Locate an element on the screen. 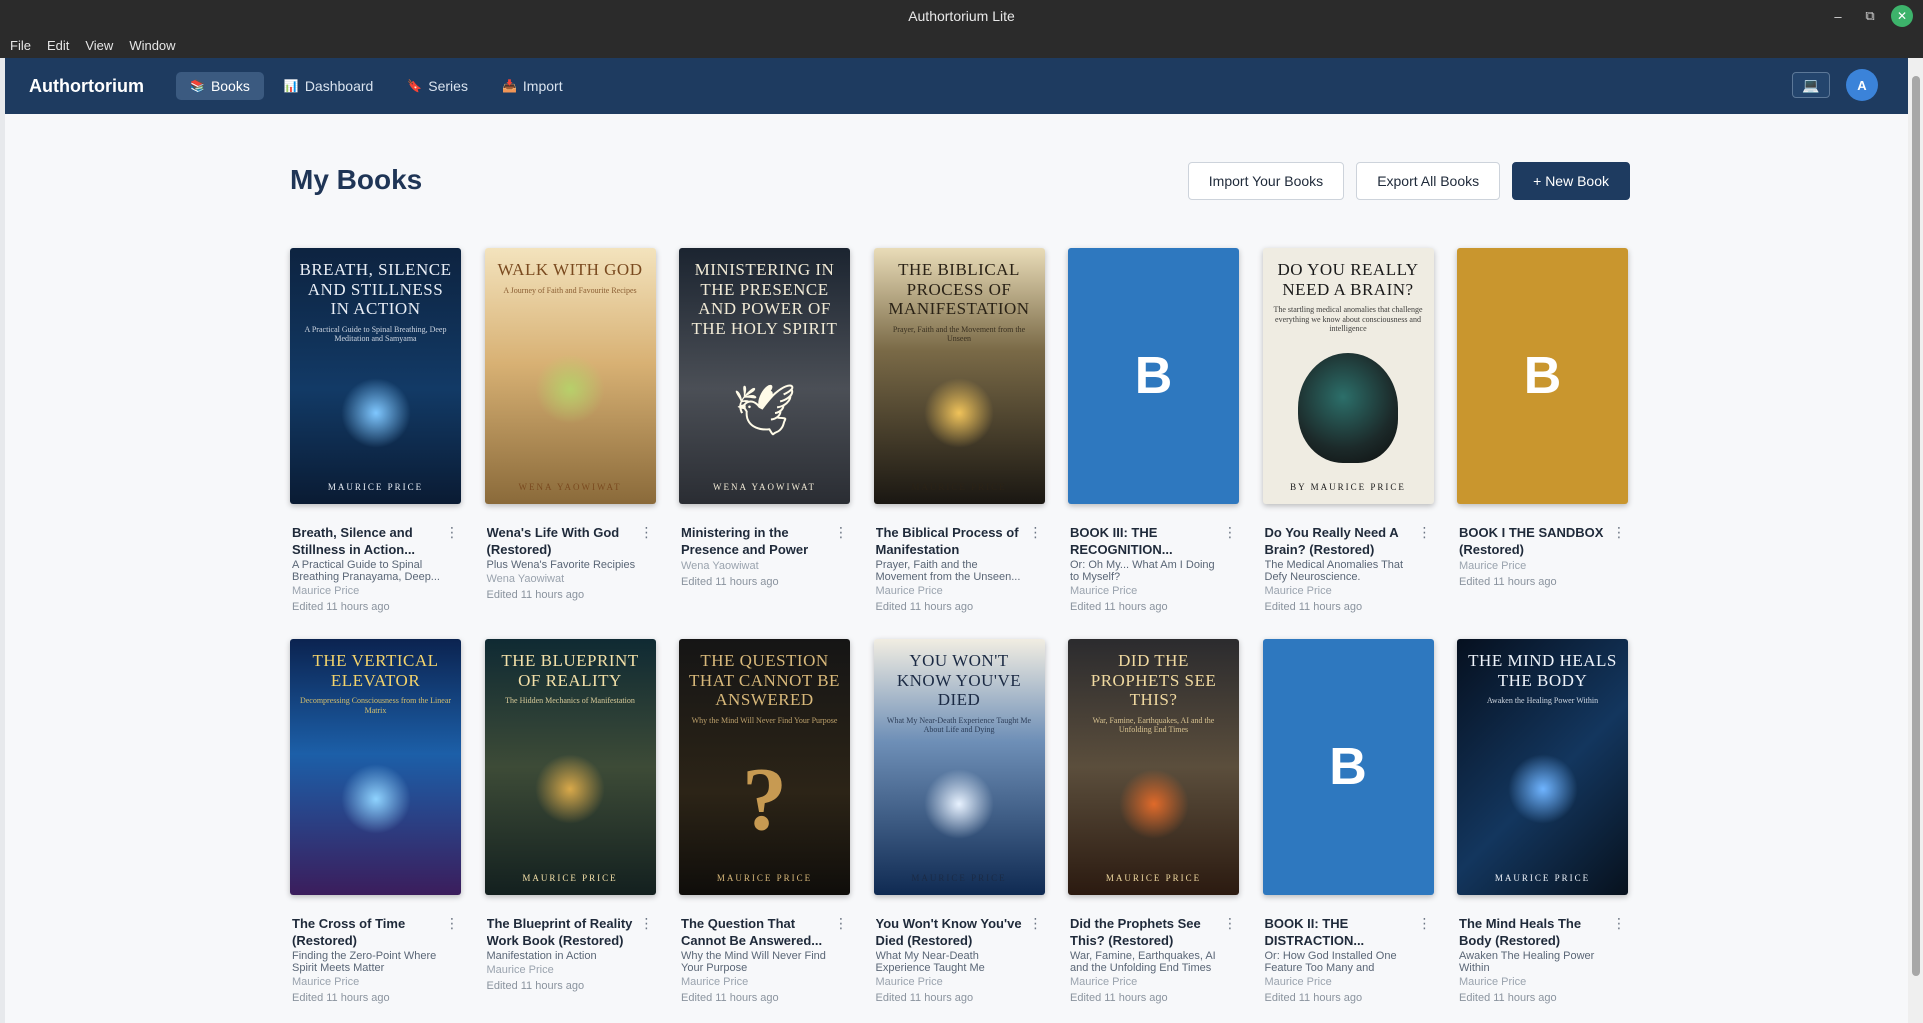 The height and width of the screenshot is (1023, 1923). cover-title: Do You Really Need A Brain? is located at coordinates (1348, 279).